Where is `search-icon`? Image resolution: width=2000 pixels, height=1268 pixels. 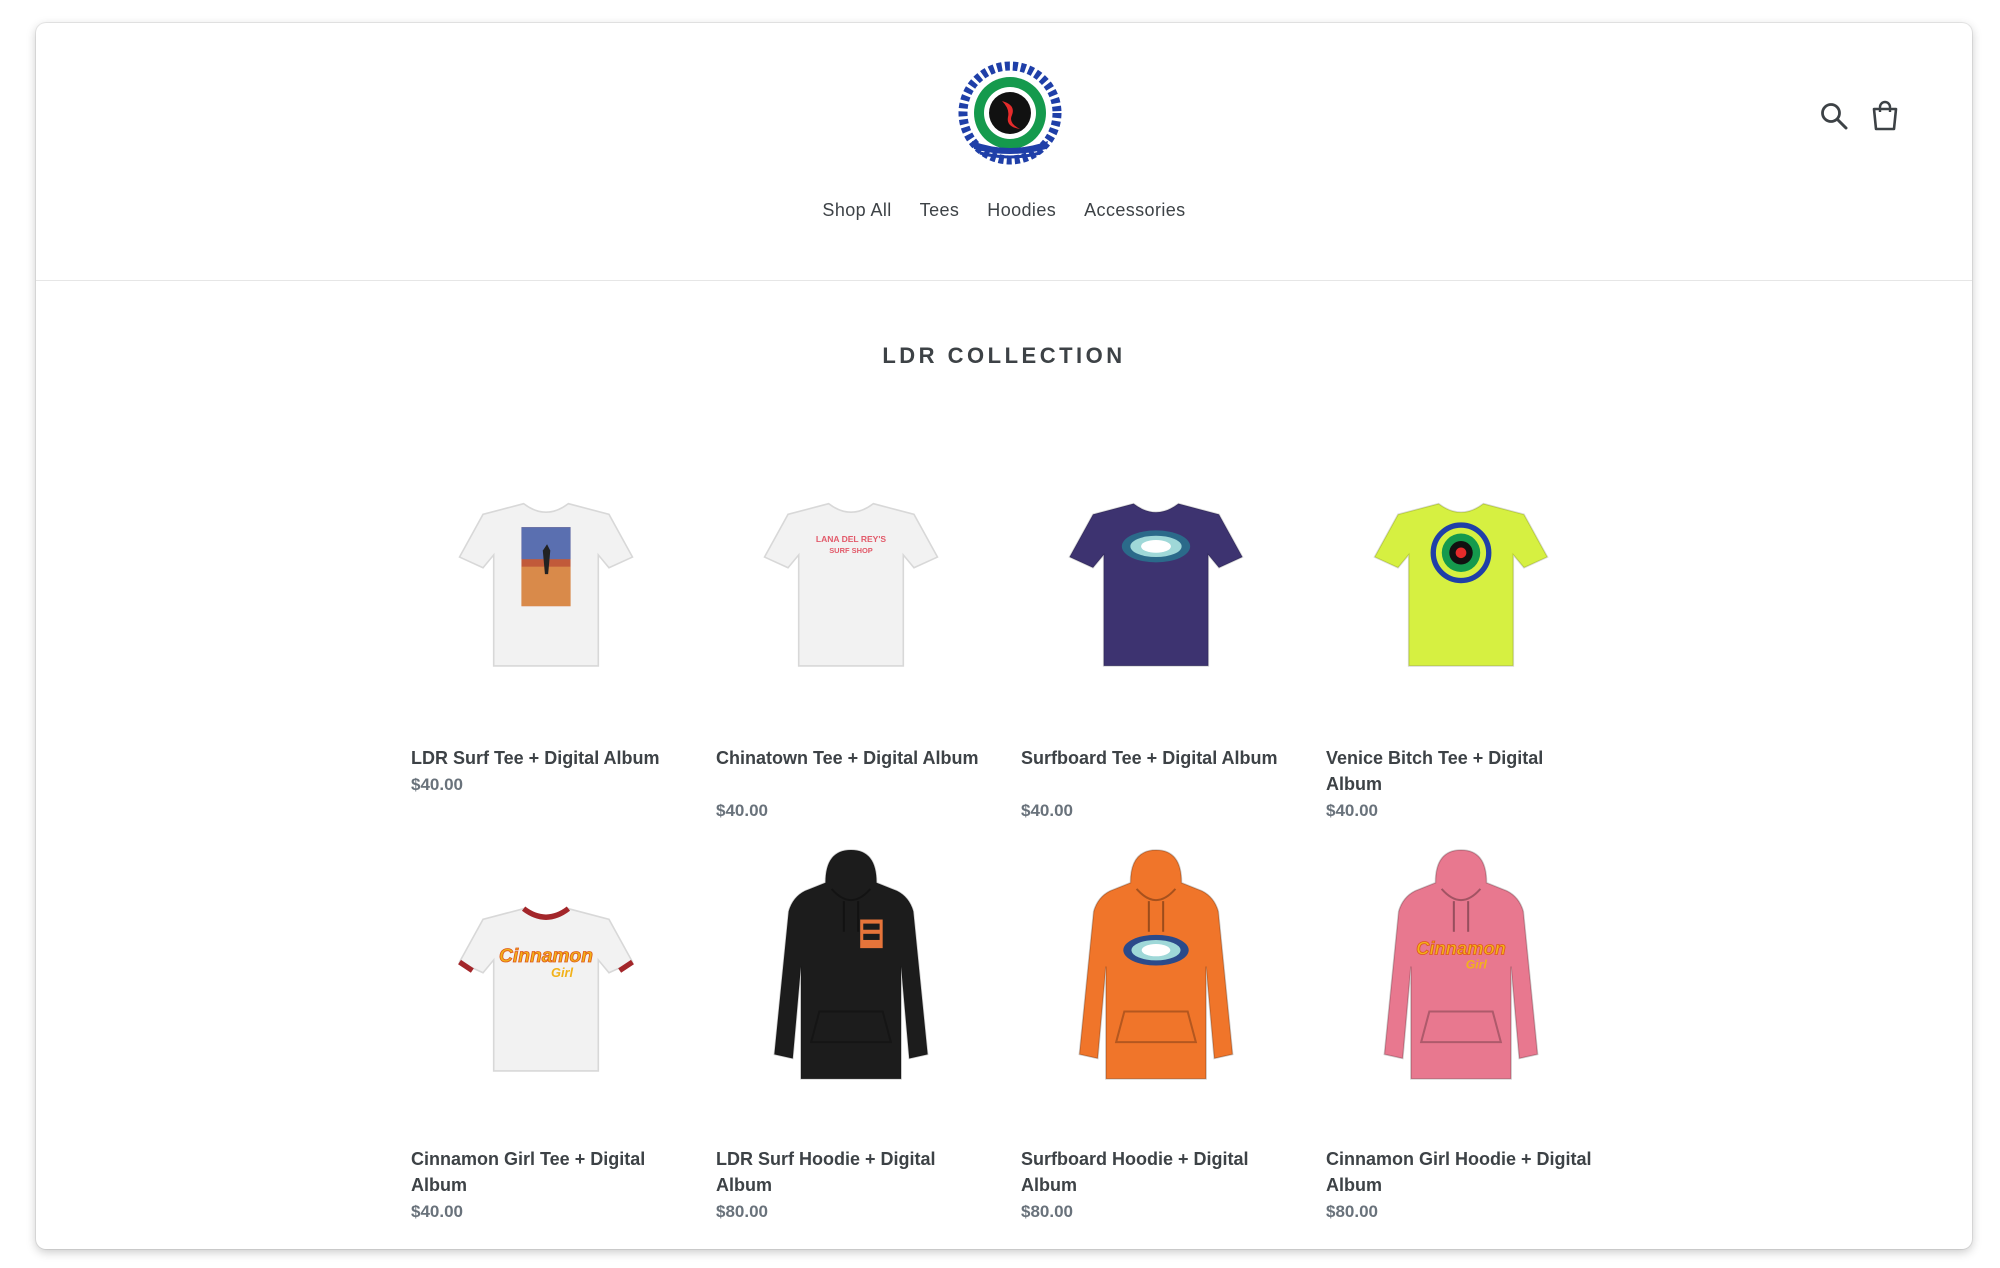
search-icon is located at coordinates (1834, 116).